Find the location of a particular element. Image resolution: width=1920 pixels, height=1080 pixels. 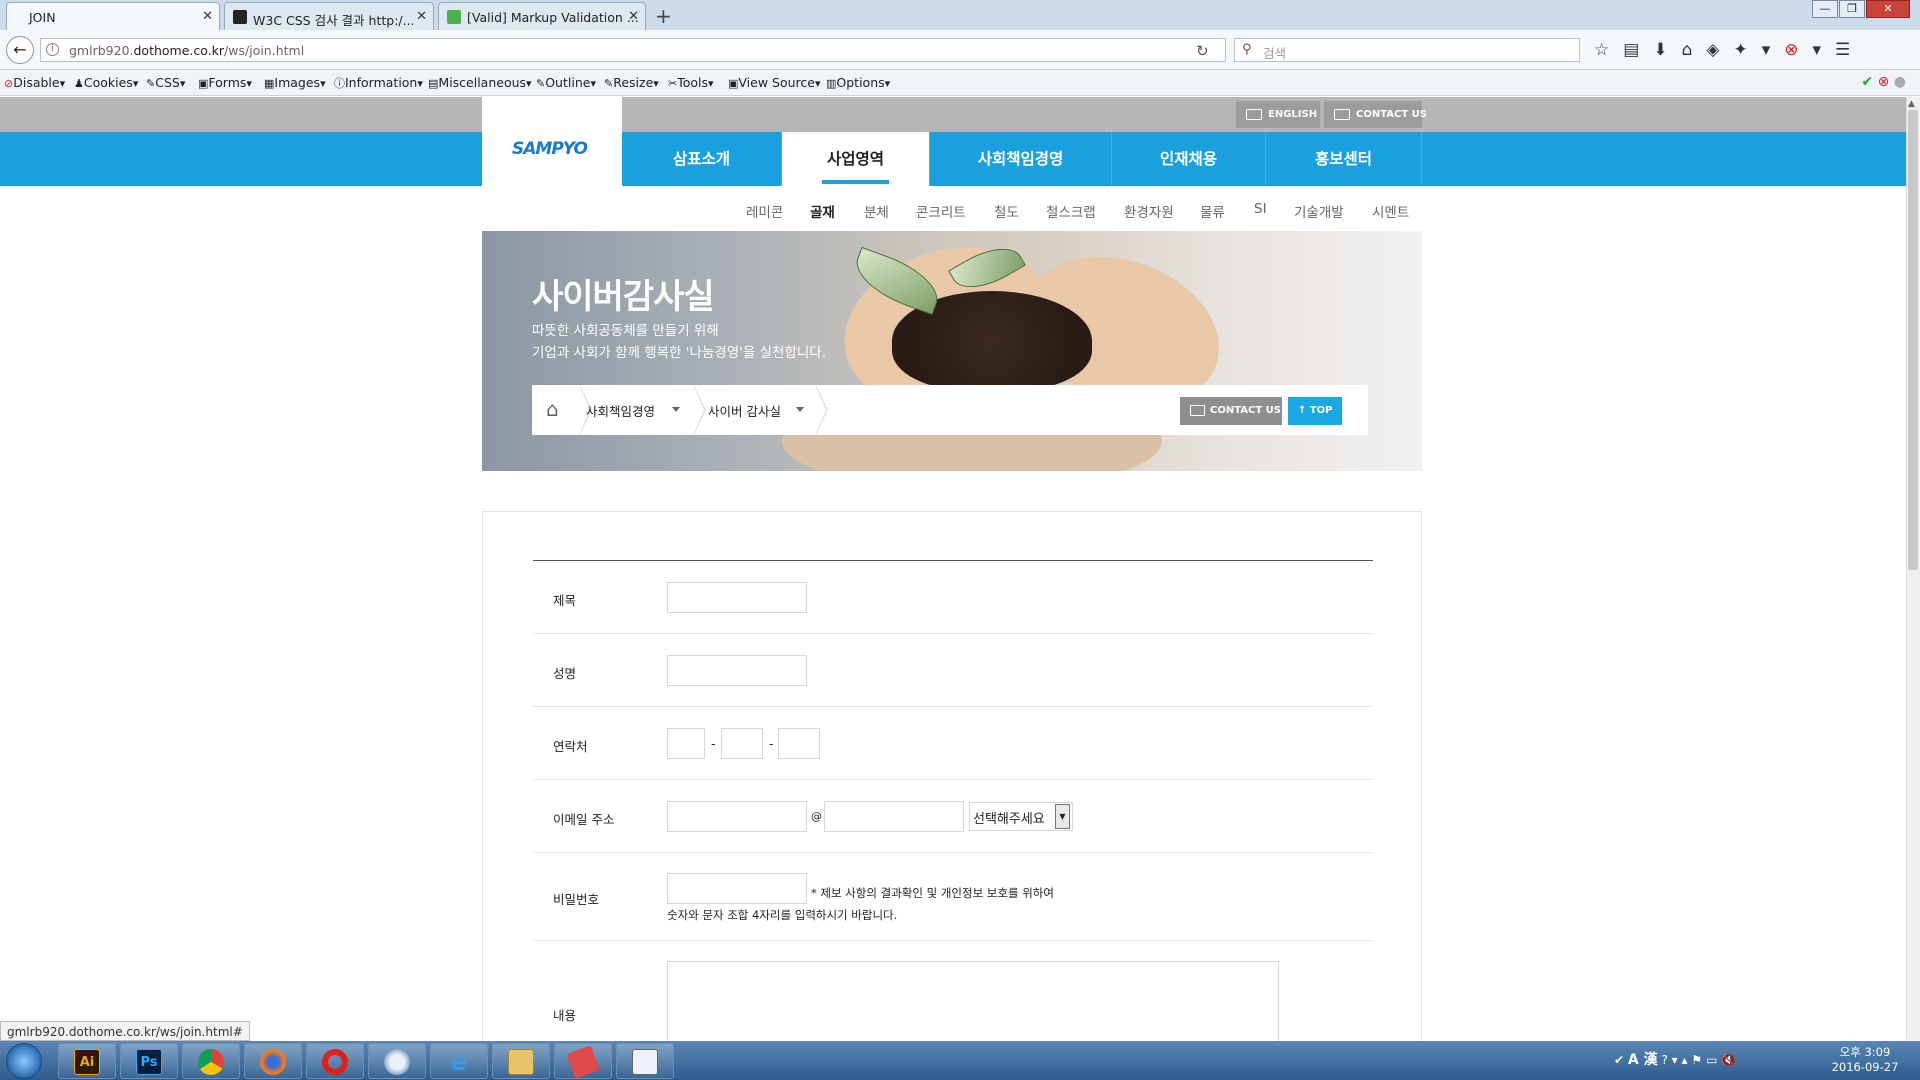

english-link: ENGLISH is located at coordinates (1278, 114).